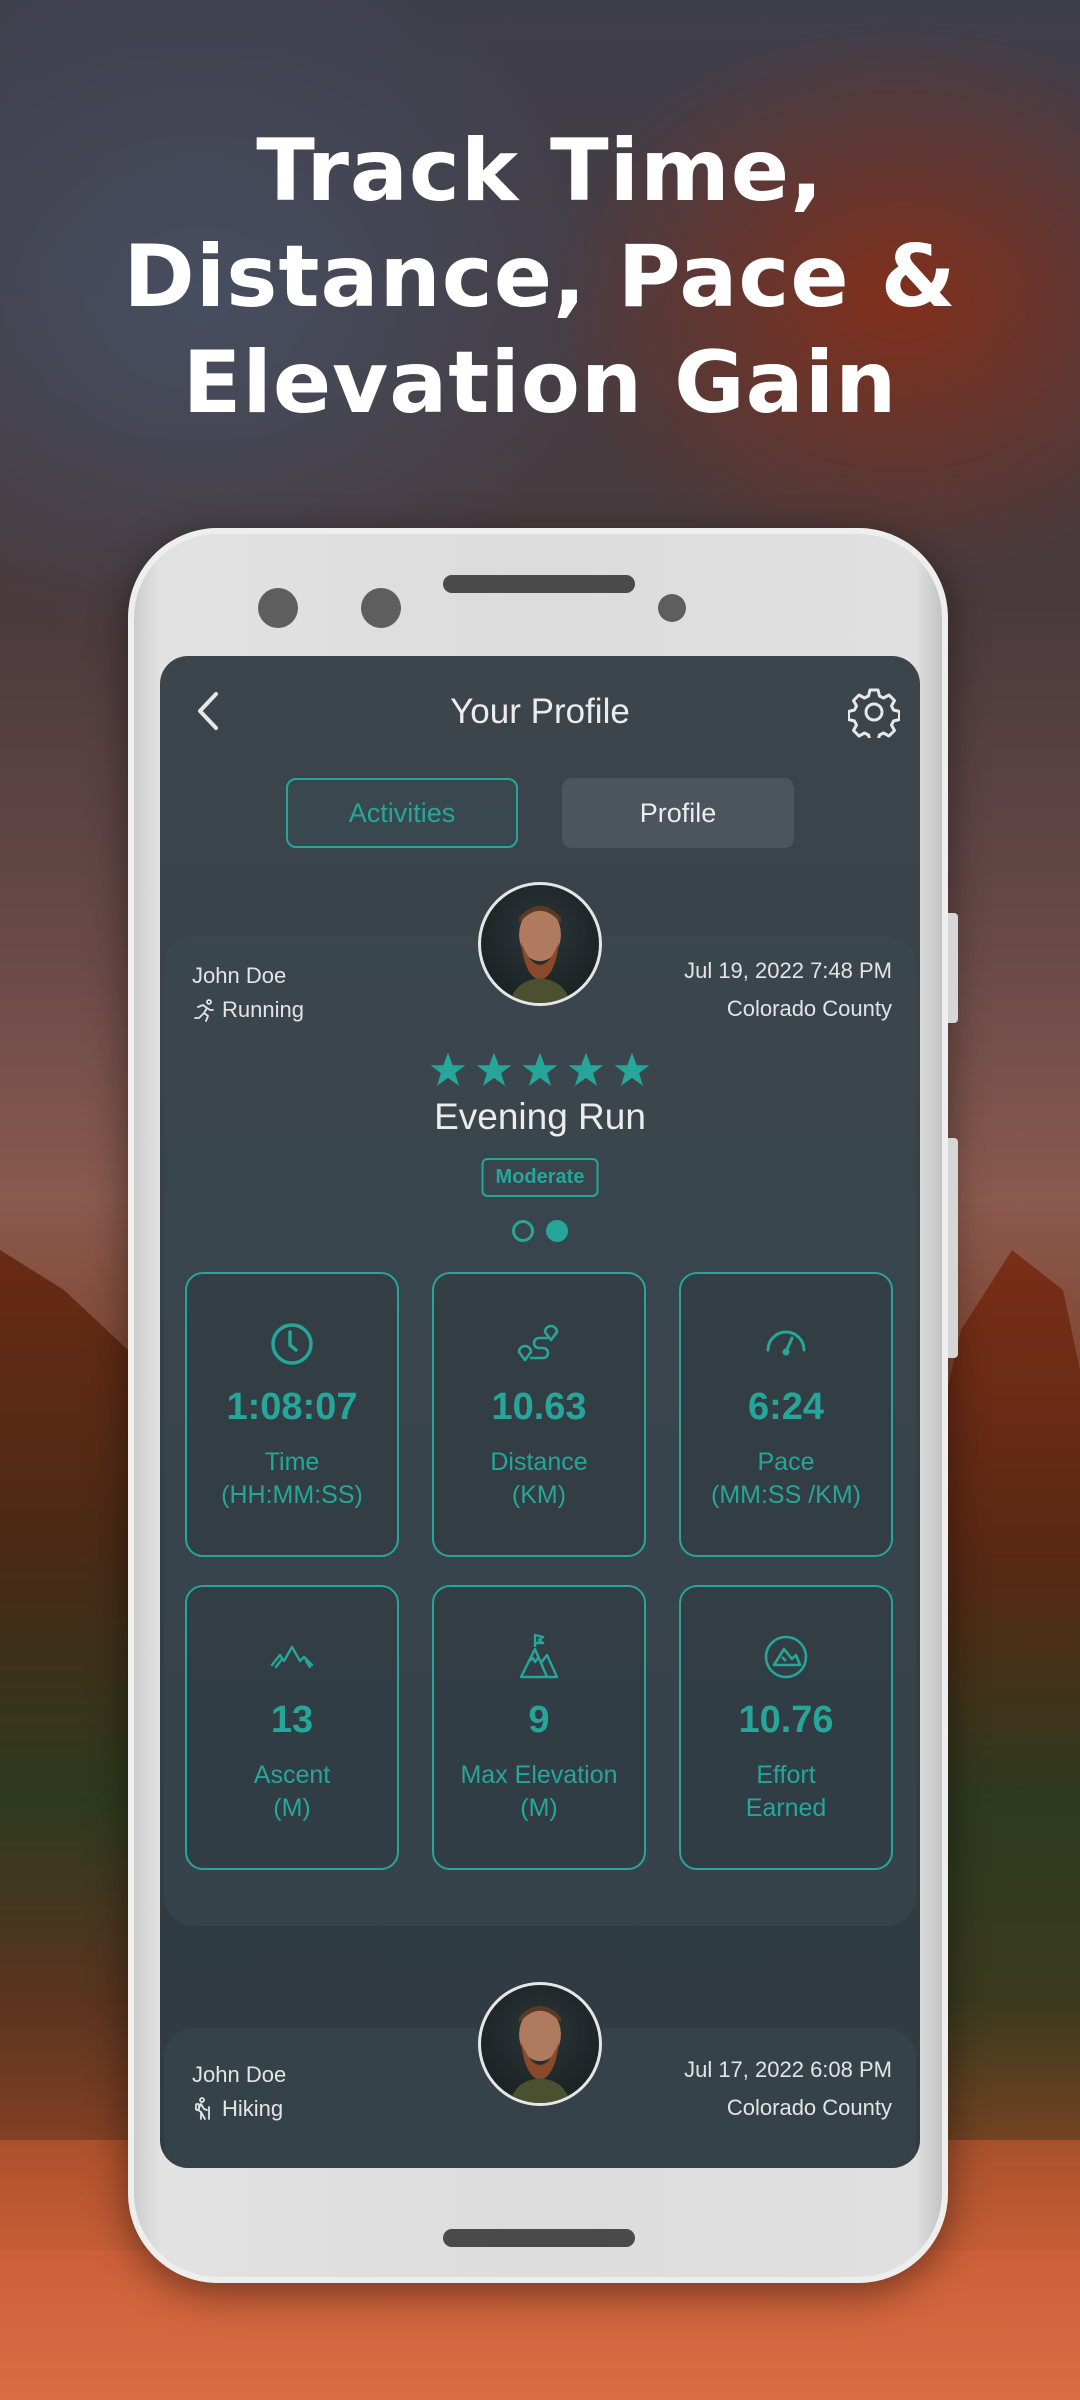 This screenshot has height=2400, width=1080. I want to click on pager-dots, so click(540, 1231).